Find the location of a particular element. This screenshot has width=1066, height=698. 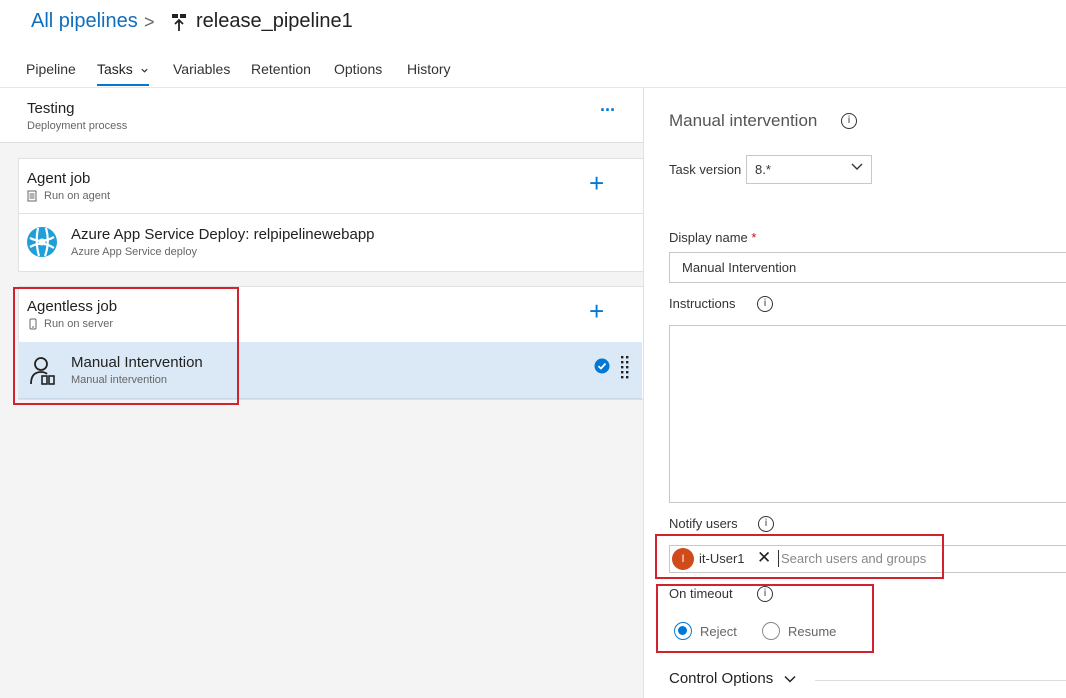

stage-header is located at coordinates (321, 115).